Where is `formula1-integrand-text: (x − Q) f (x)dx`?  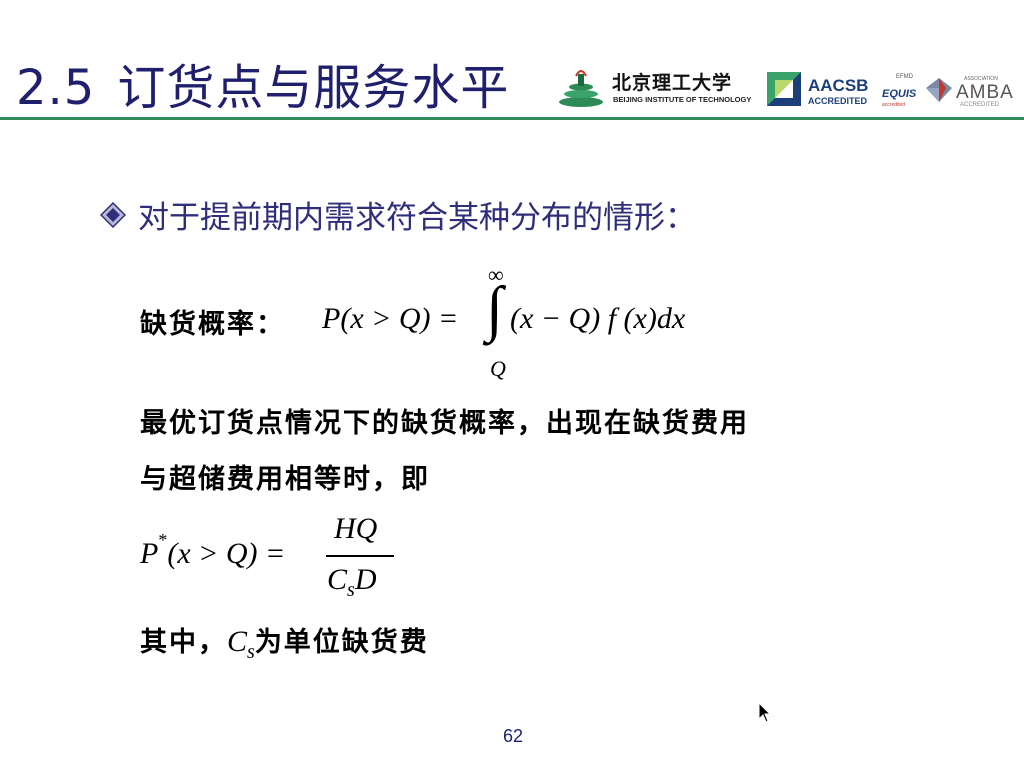
formula1-integrand-text: (x − Q) f (x)dx is located at coordinates (598, 318).